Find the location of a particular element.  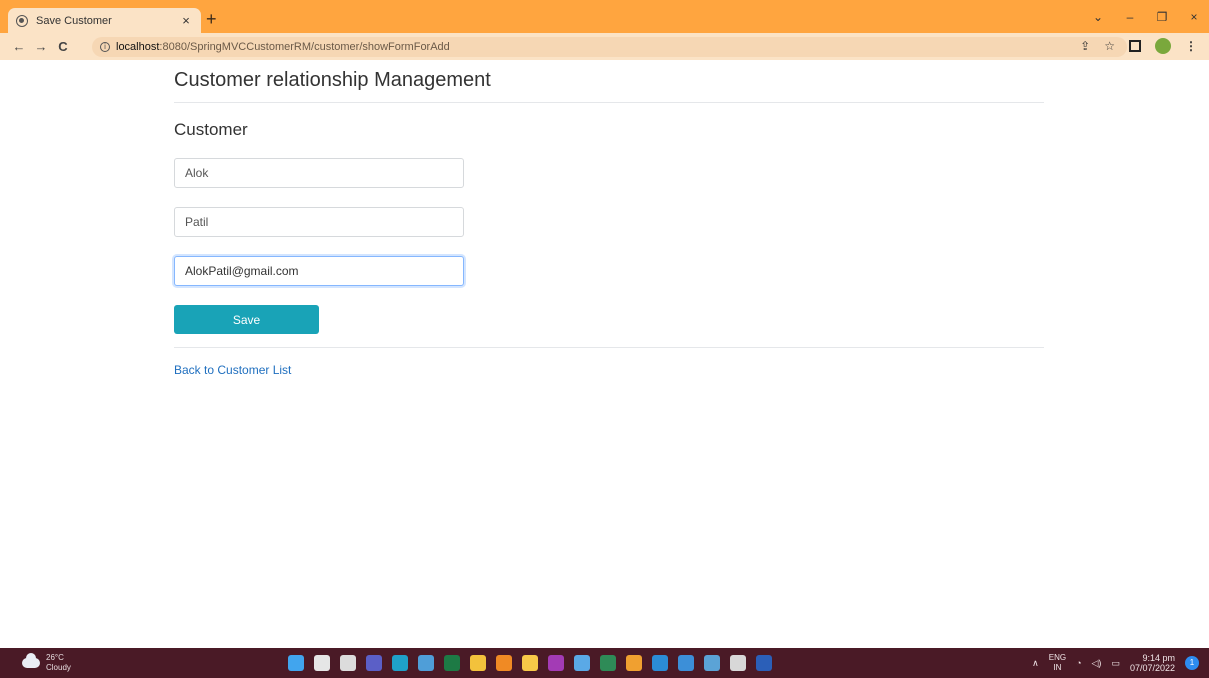

photos-icon is located at coordinates (426, 663).